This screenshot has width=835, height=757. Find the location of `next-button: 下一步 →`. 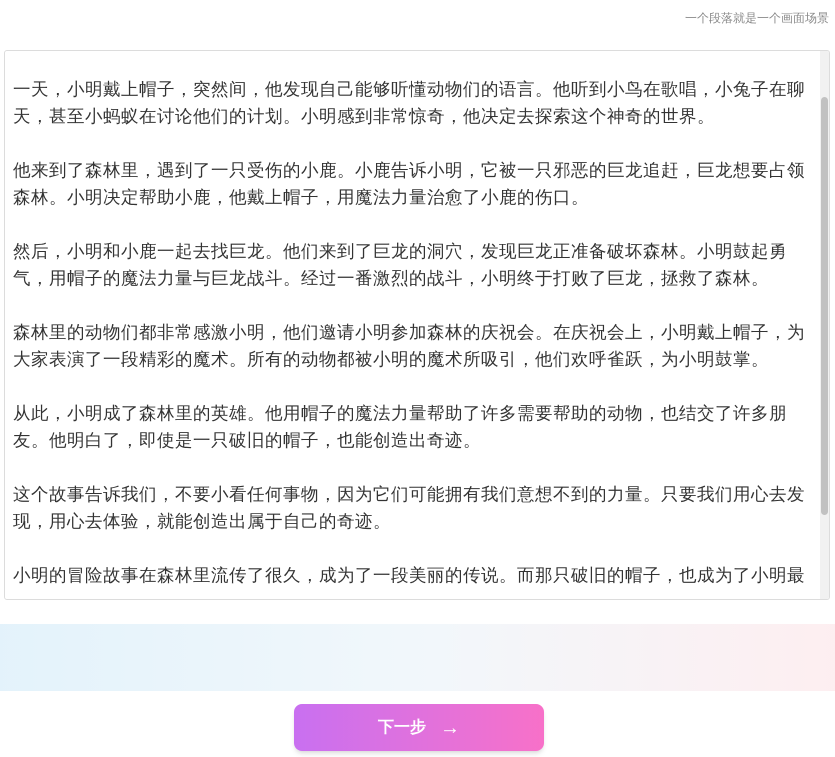

next-button: 下一步 → is located at coordinates (419, 727).